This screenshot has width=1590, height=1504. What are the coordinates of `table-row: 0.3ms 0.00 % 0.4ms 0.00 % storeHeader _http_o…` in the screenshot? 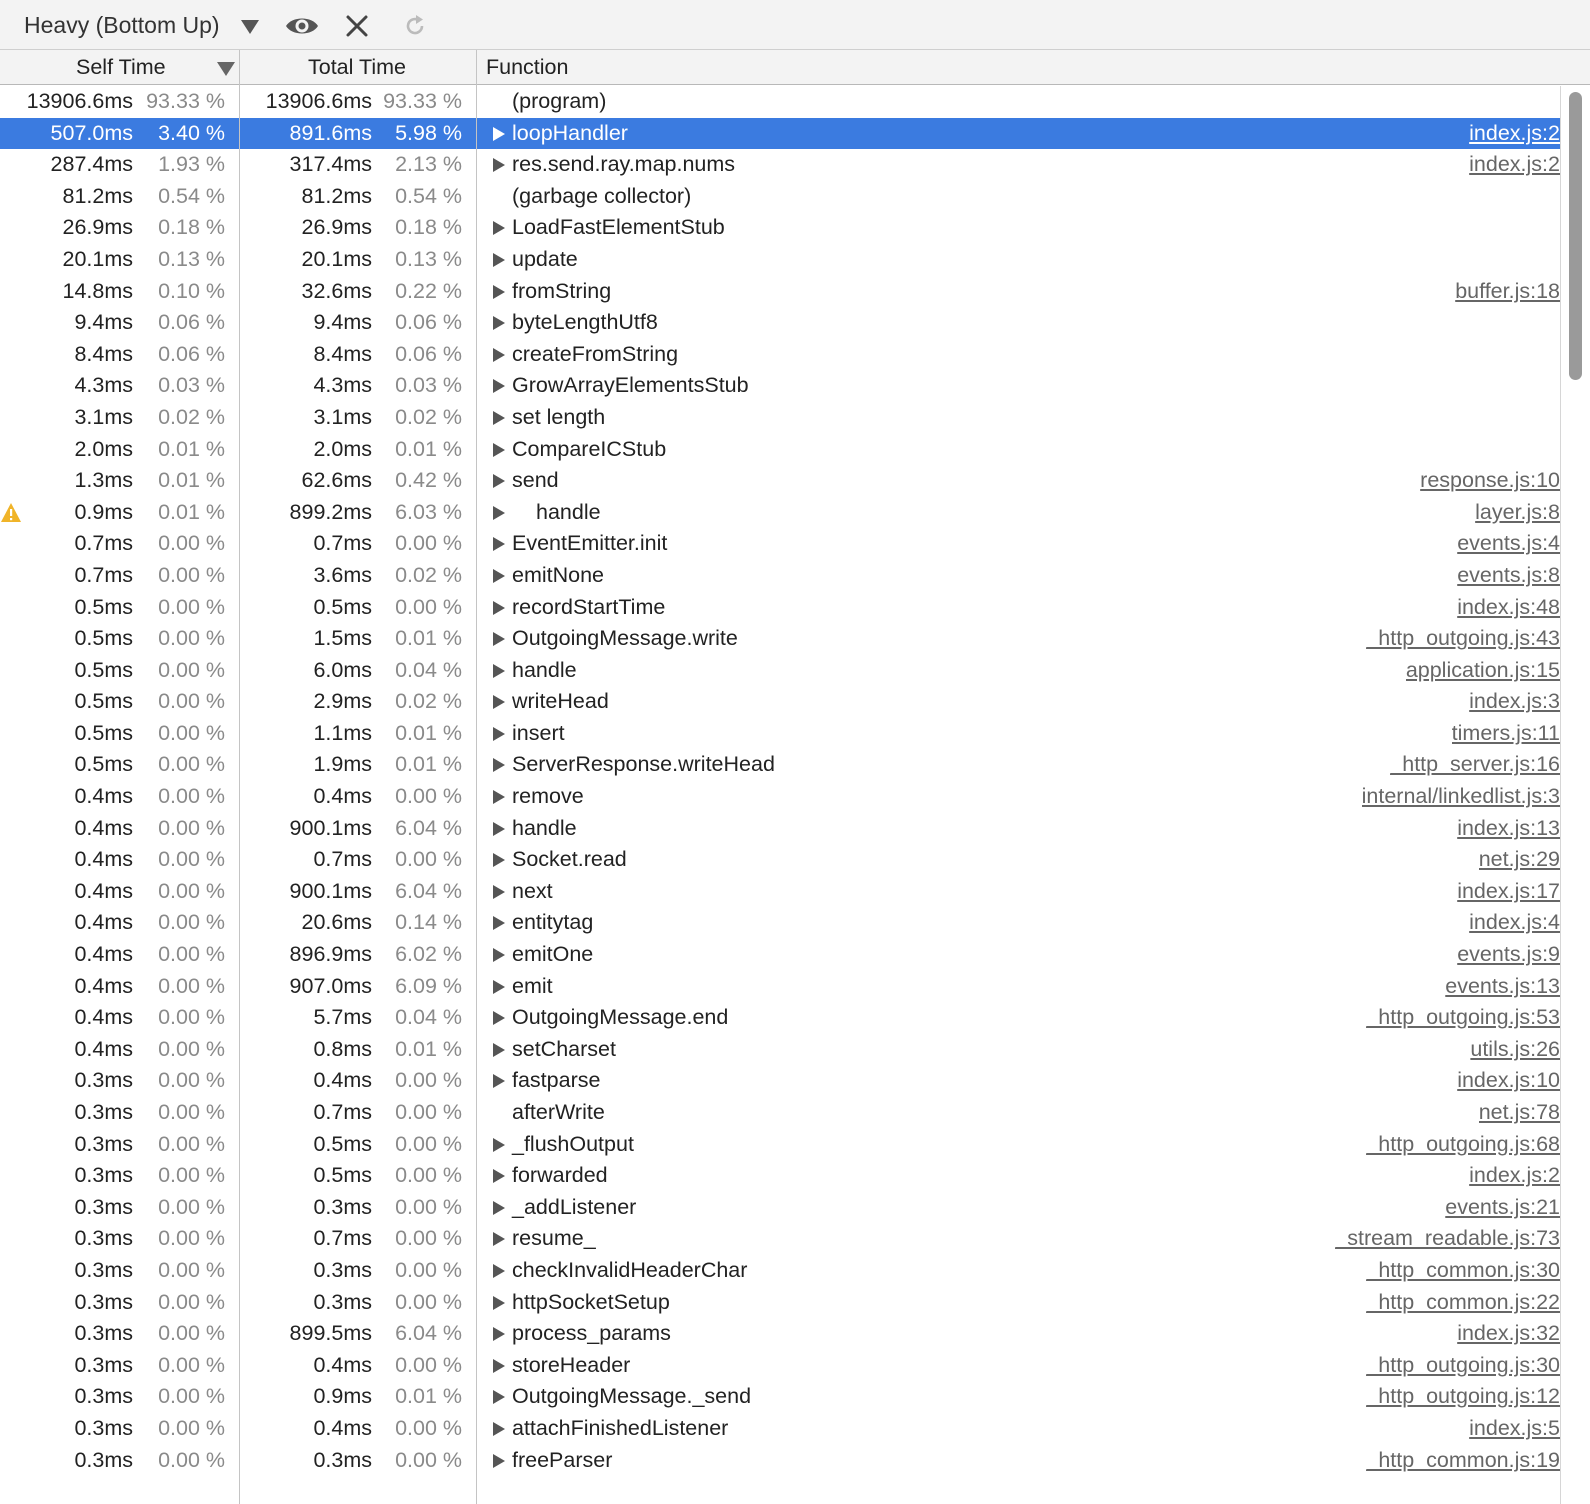 It's located at (780, 1366).